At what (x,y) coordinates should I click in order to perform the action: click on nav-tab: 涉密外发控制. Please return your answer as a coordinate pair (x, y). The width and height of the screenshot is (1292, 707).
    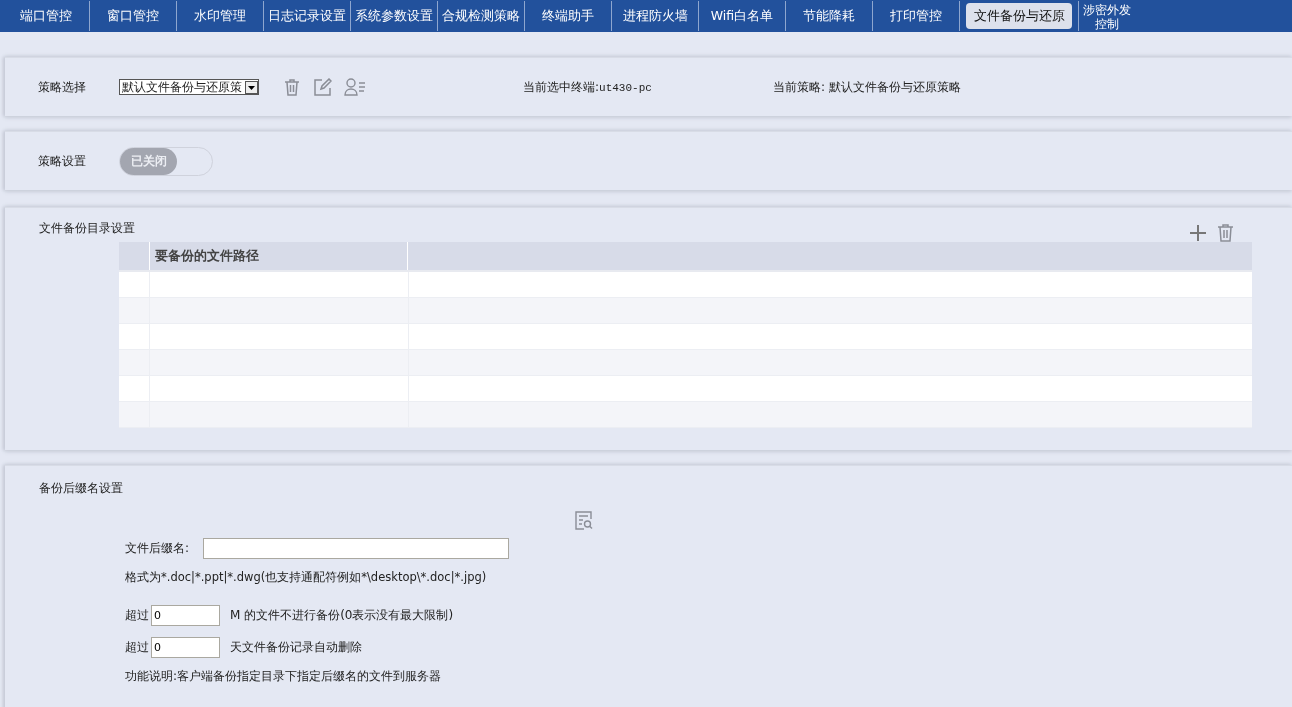
    Looking at the image, I should click on (1107, 16).